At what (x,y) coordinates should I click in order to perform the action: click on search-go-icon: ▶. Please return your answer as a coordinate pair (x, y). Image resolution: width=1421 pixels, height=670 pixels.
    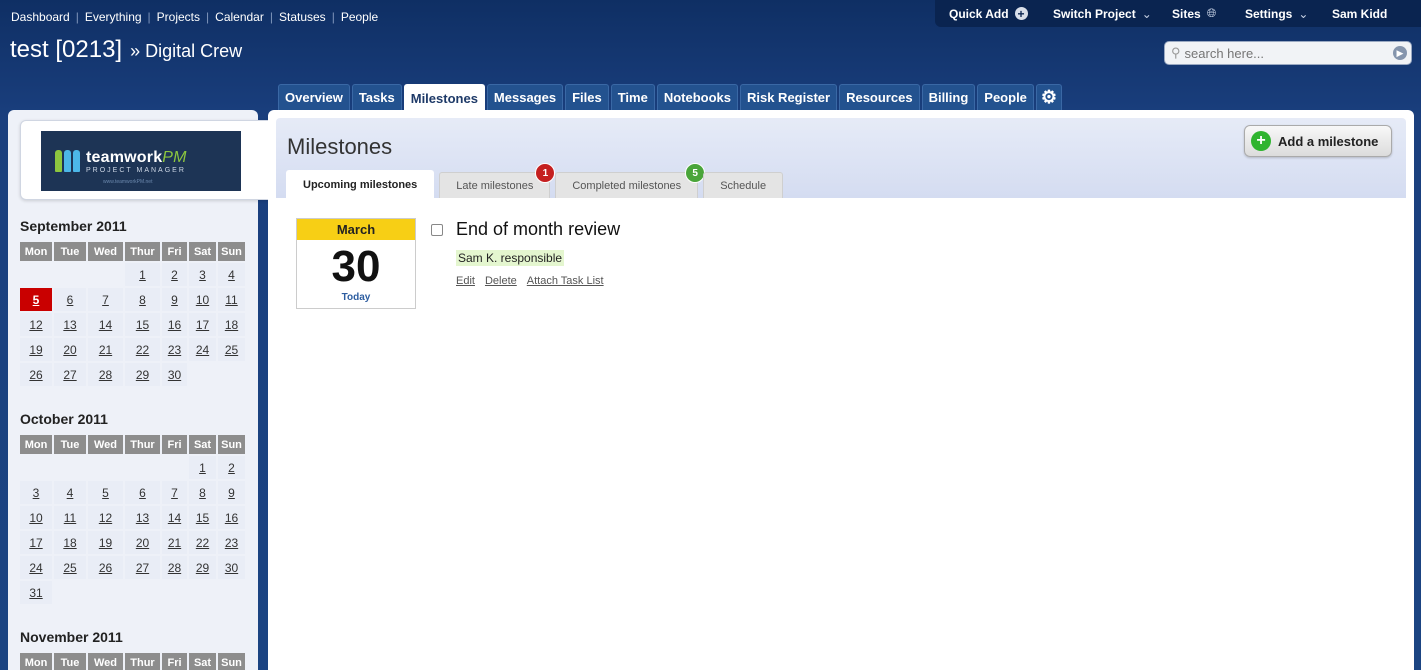
    Looking at the image, I should click on (1400, 53).